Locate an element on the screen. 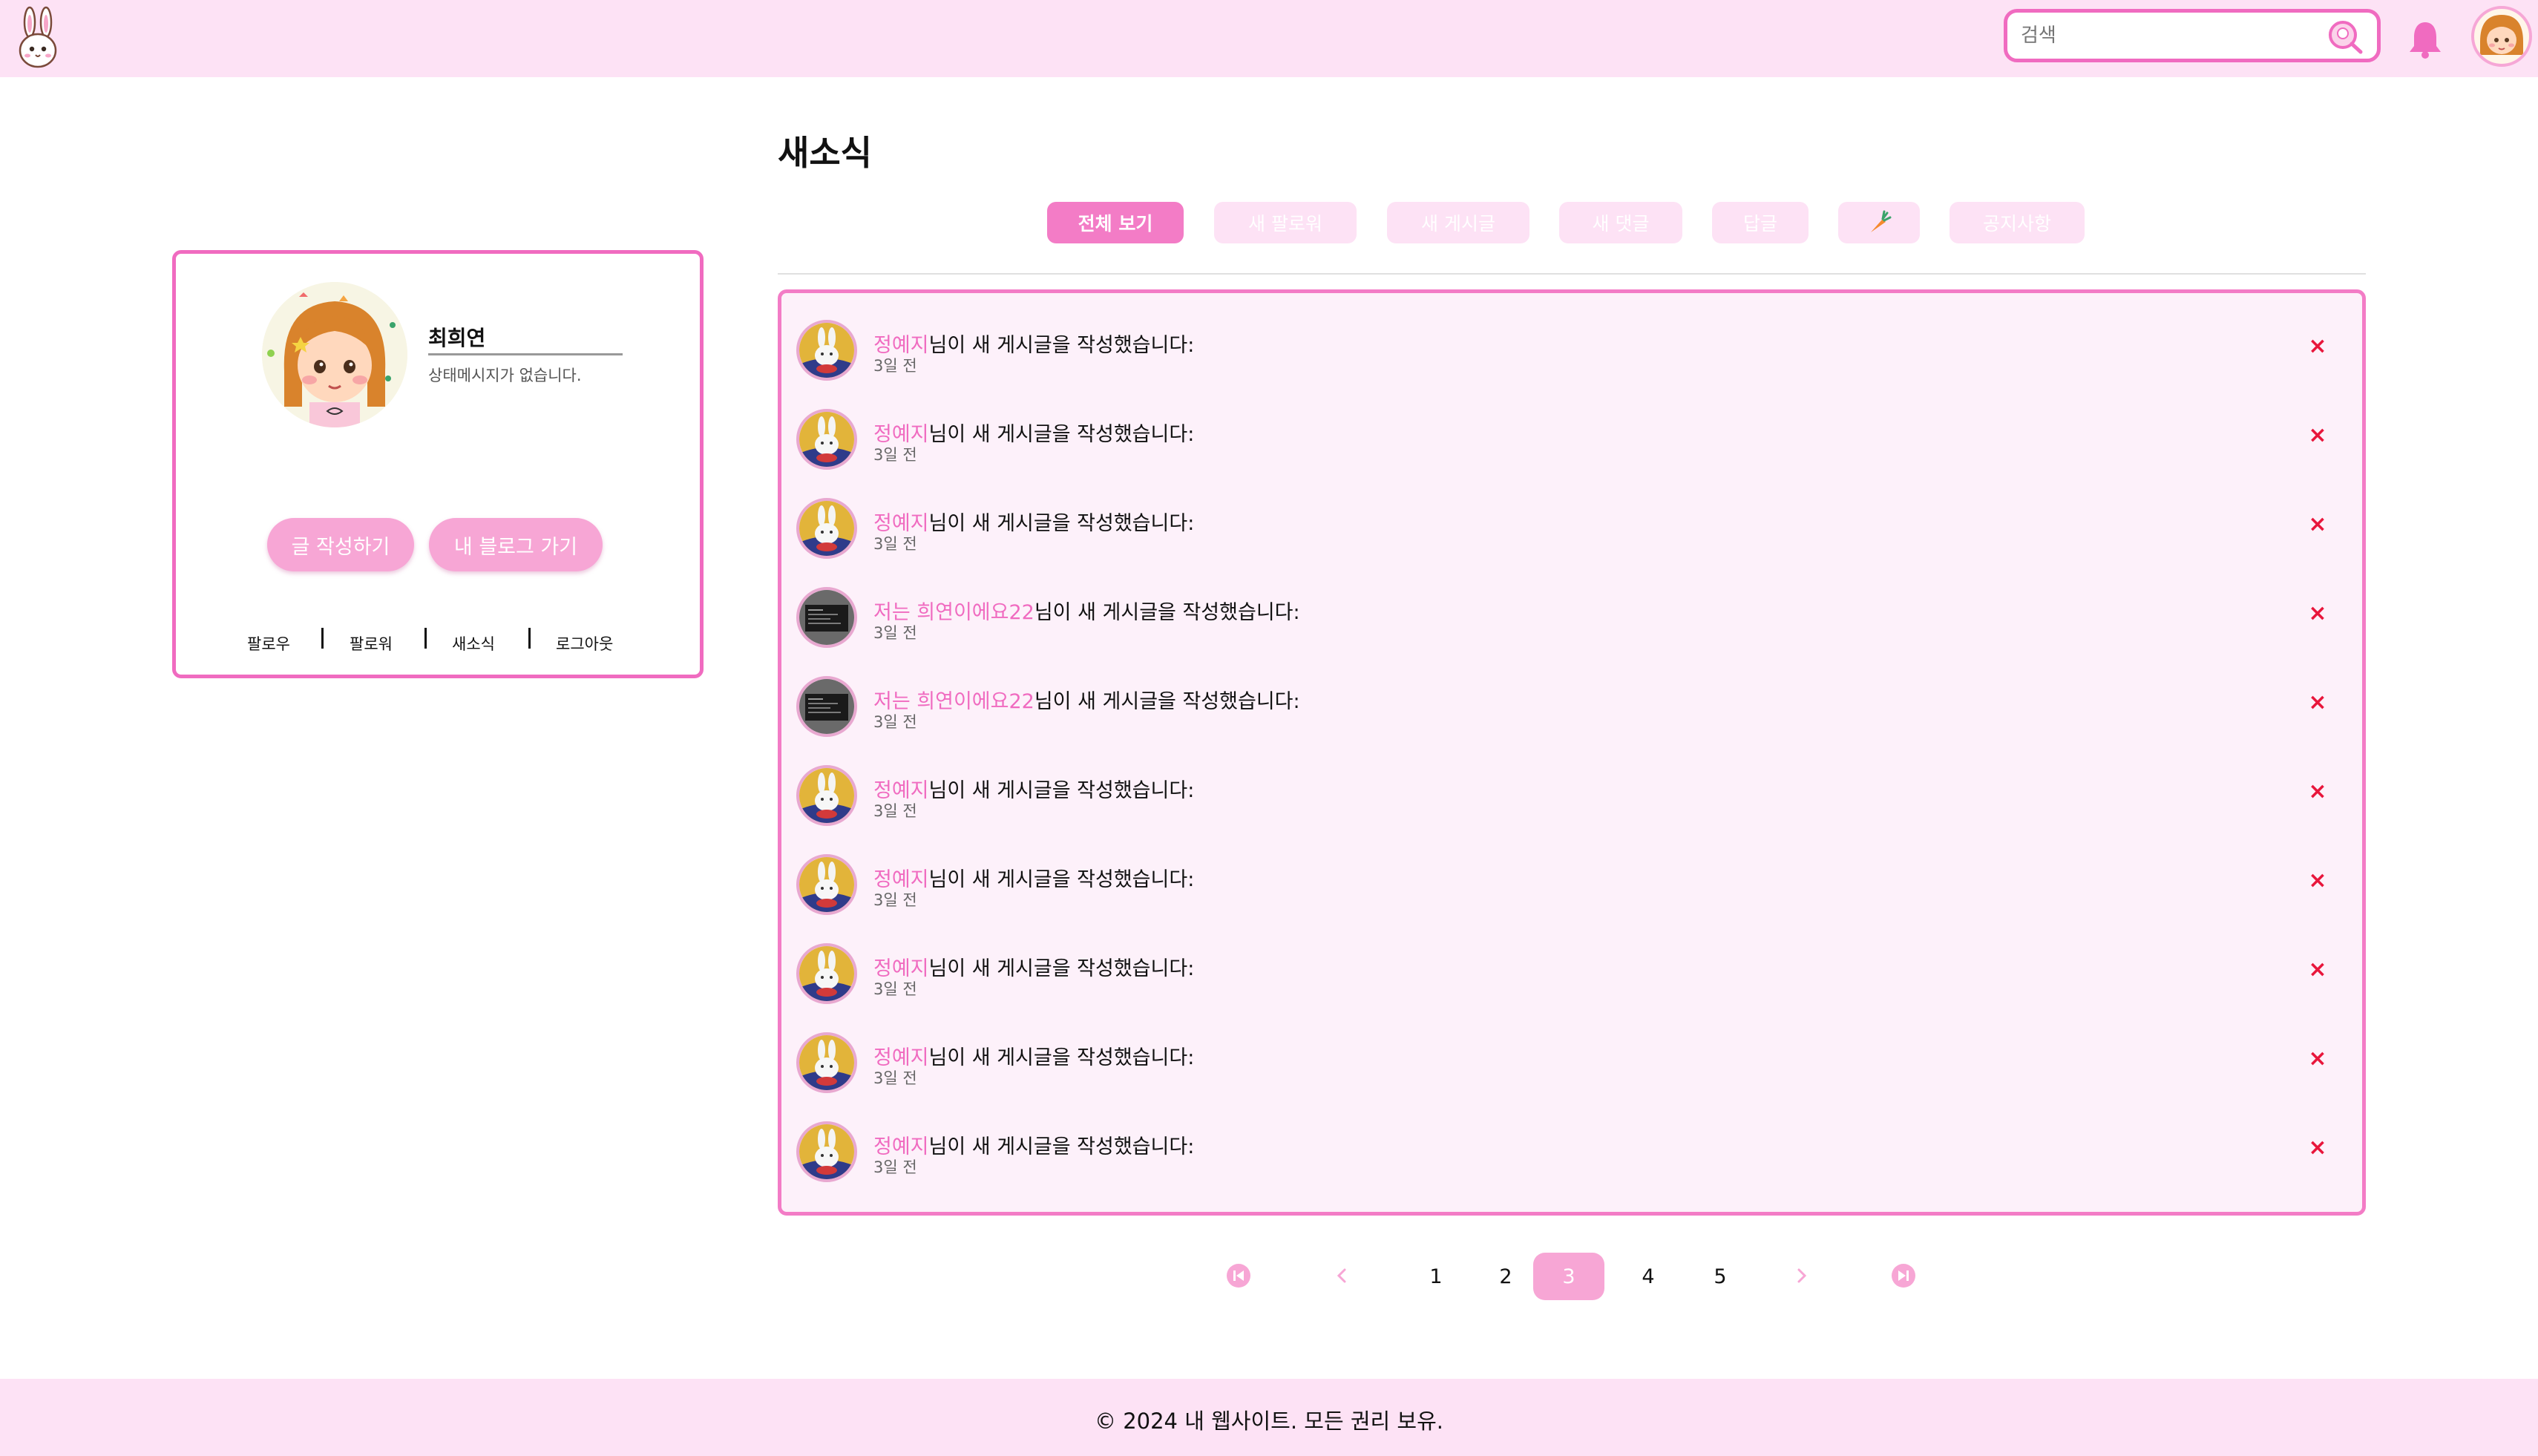  pagination: 1 2 3 4 5 is located at coordinates (1573, 1277).